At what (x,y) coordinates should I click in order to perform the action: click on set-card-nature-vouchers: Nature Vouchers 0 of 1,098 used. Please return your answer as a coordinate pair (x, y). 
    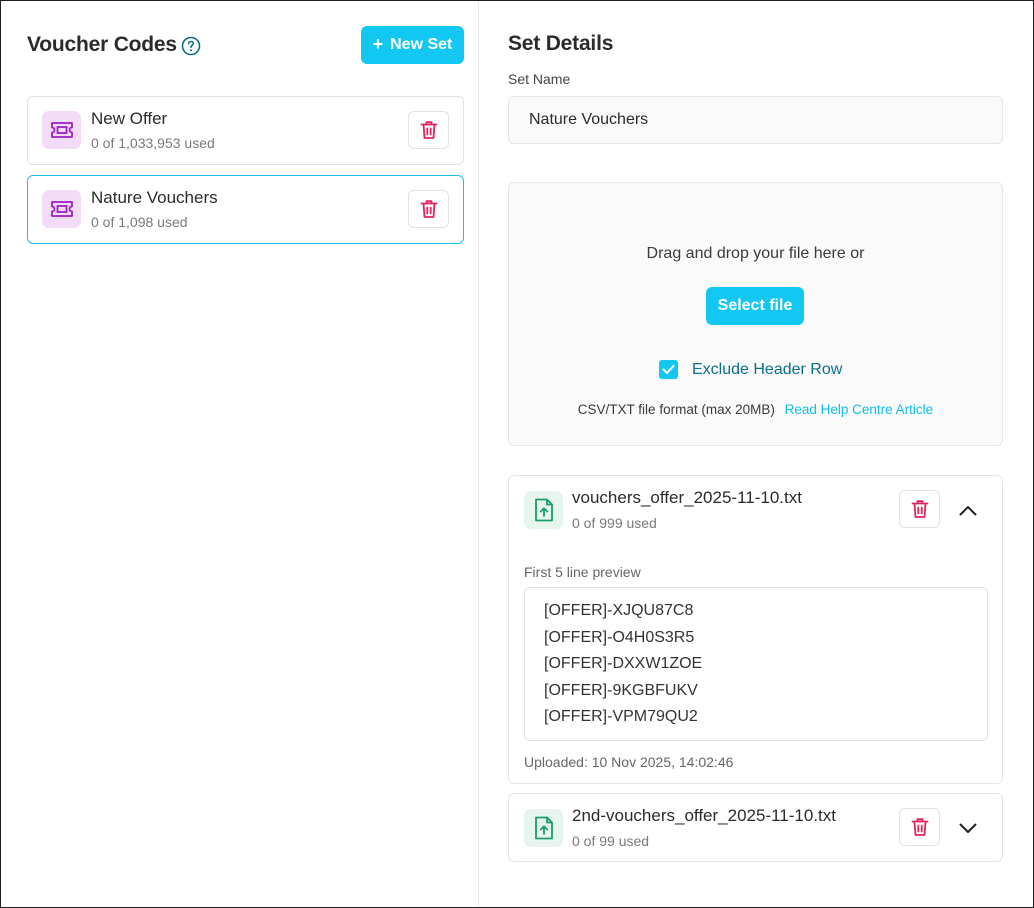
    Looking at the image, I should click on (245, 209).